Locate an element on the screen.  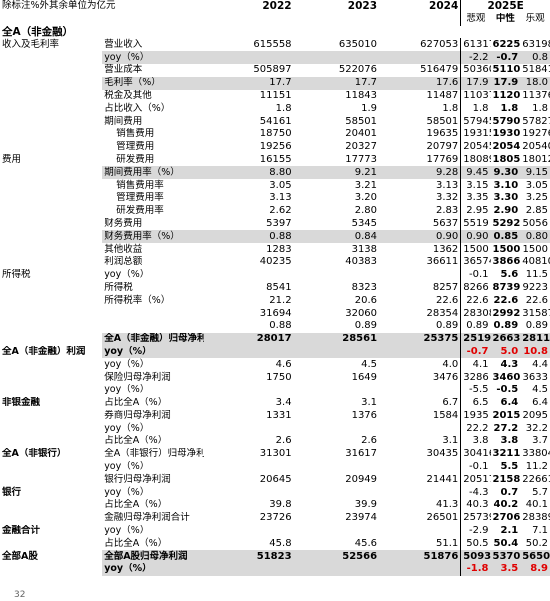
cell-value: 23974 is located at coordinates (361, 518).